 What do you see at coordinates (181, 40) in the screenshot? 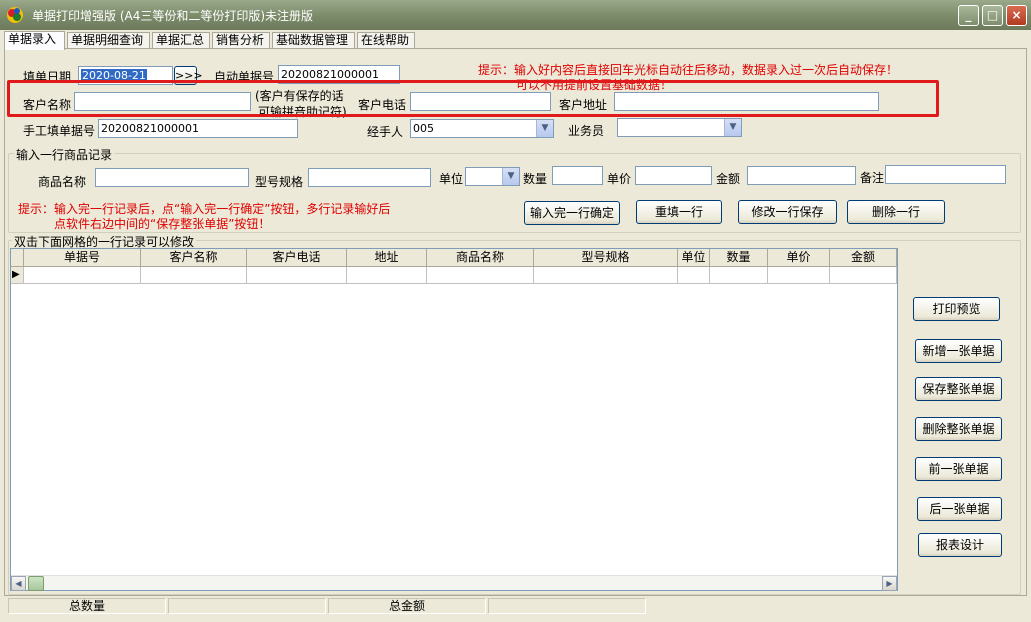
I see `tab-summary: 单据汇总` at bounding box center [181, 40].